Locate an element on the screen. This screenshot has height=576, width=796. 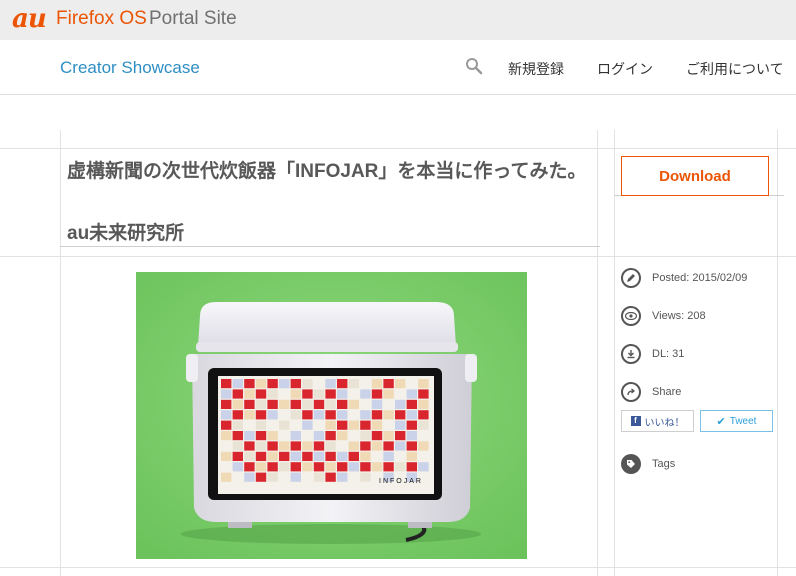
tweet-button: ✔ Tweet is located at coordinates (736, 421).